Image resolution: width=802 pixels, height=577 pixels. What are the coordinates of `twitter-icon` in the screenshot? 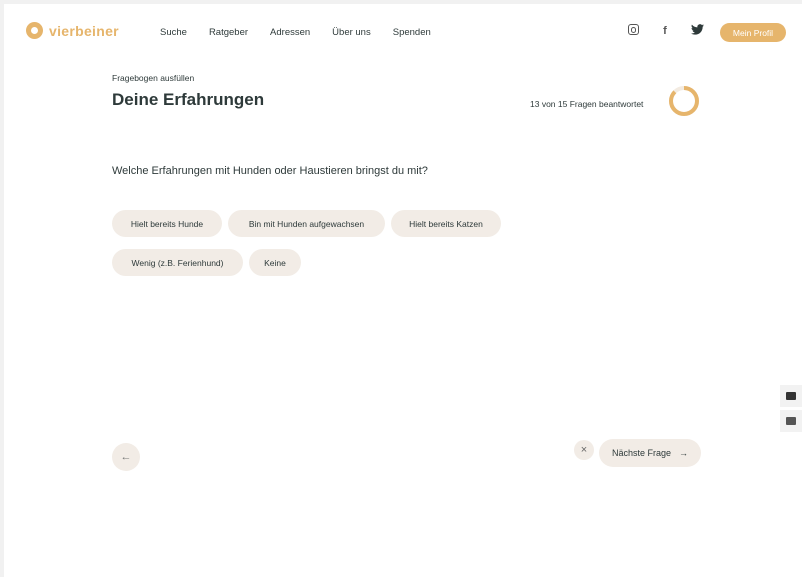 It's located at (697, 31).